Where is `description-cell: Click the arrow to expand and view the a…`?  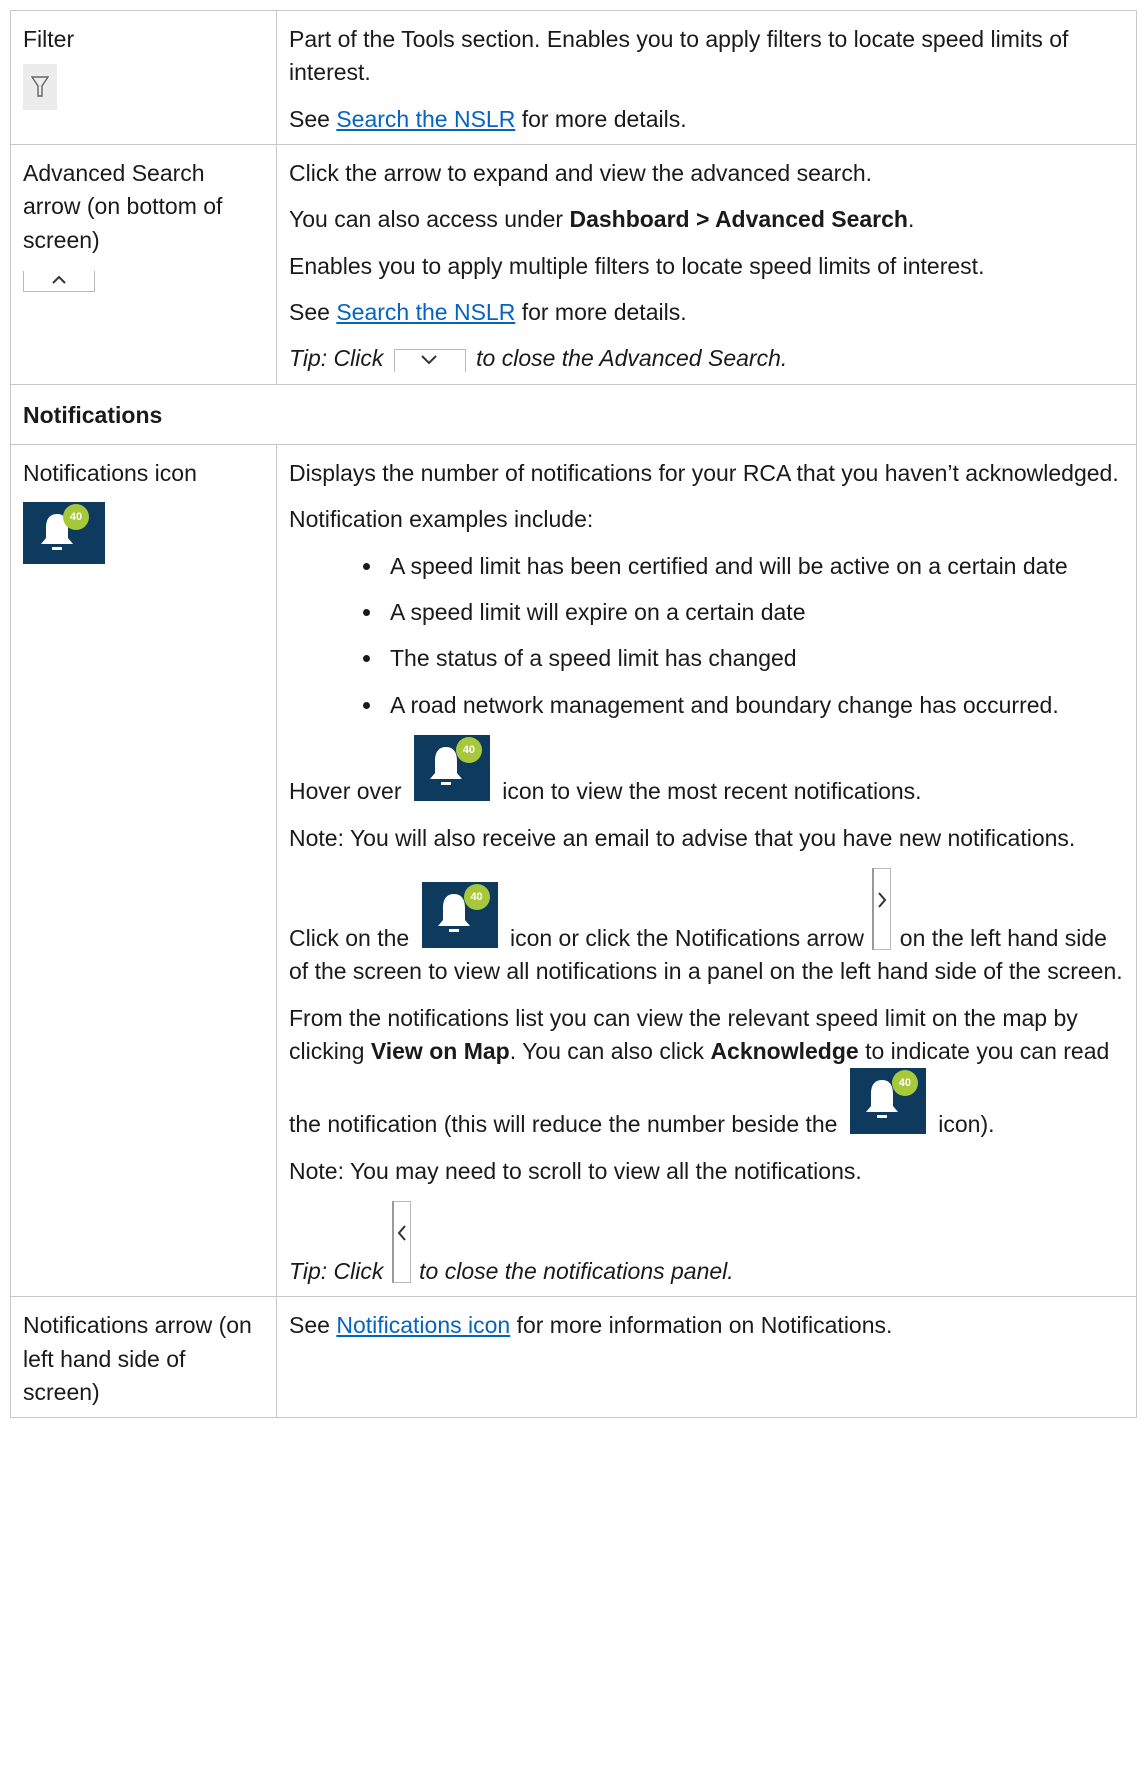
description-cell: Click the arrow to expand and view the a… is located at coordinates (706, 264).